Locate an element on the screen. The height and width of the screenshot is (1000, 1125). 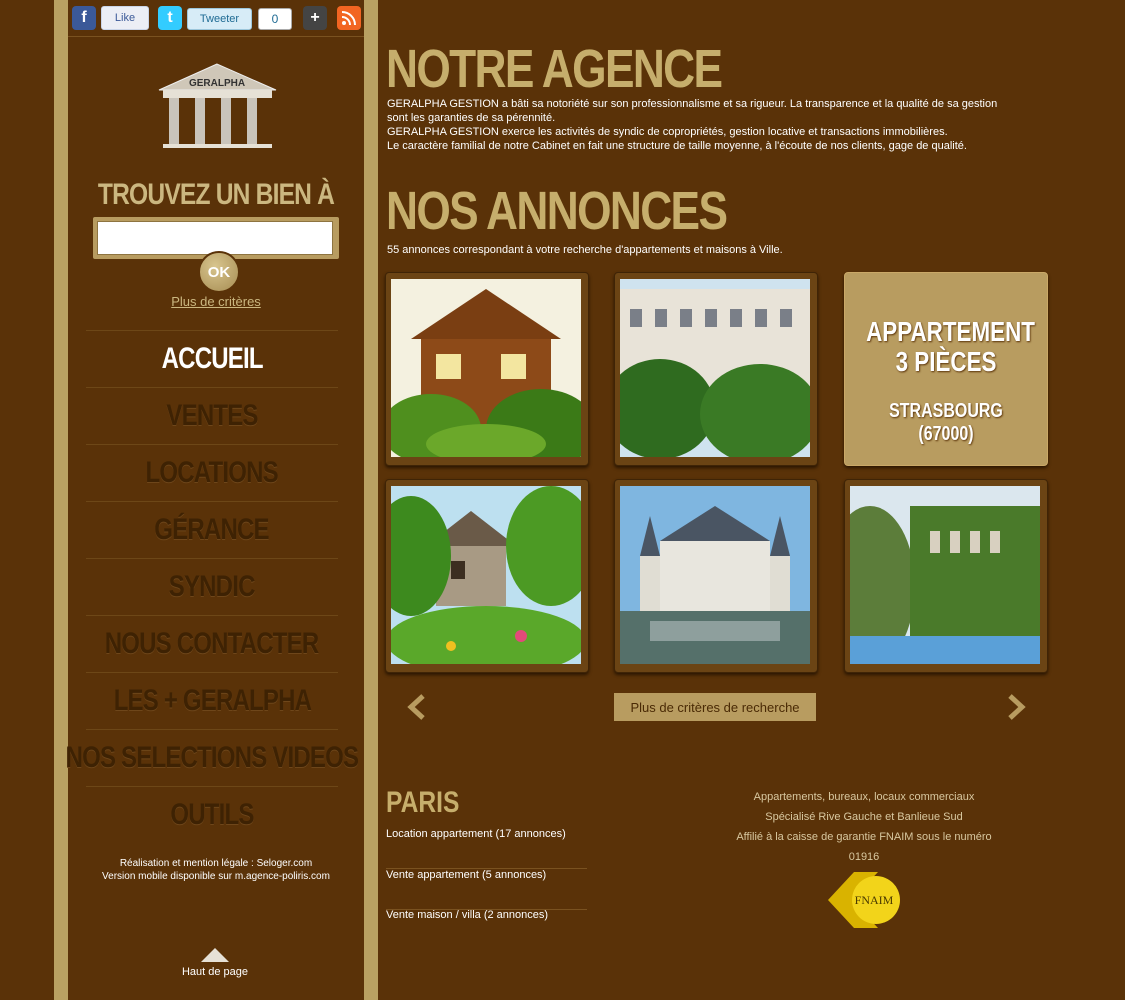
nav-item-ventes: VENTES is located at coordinates (212, 415).